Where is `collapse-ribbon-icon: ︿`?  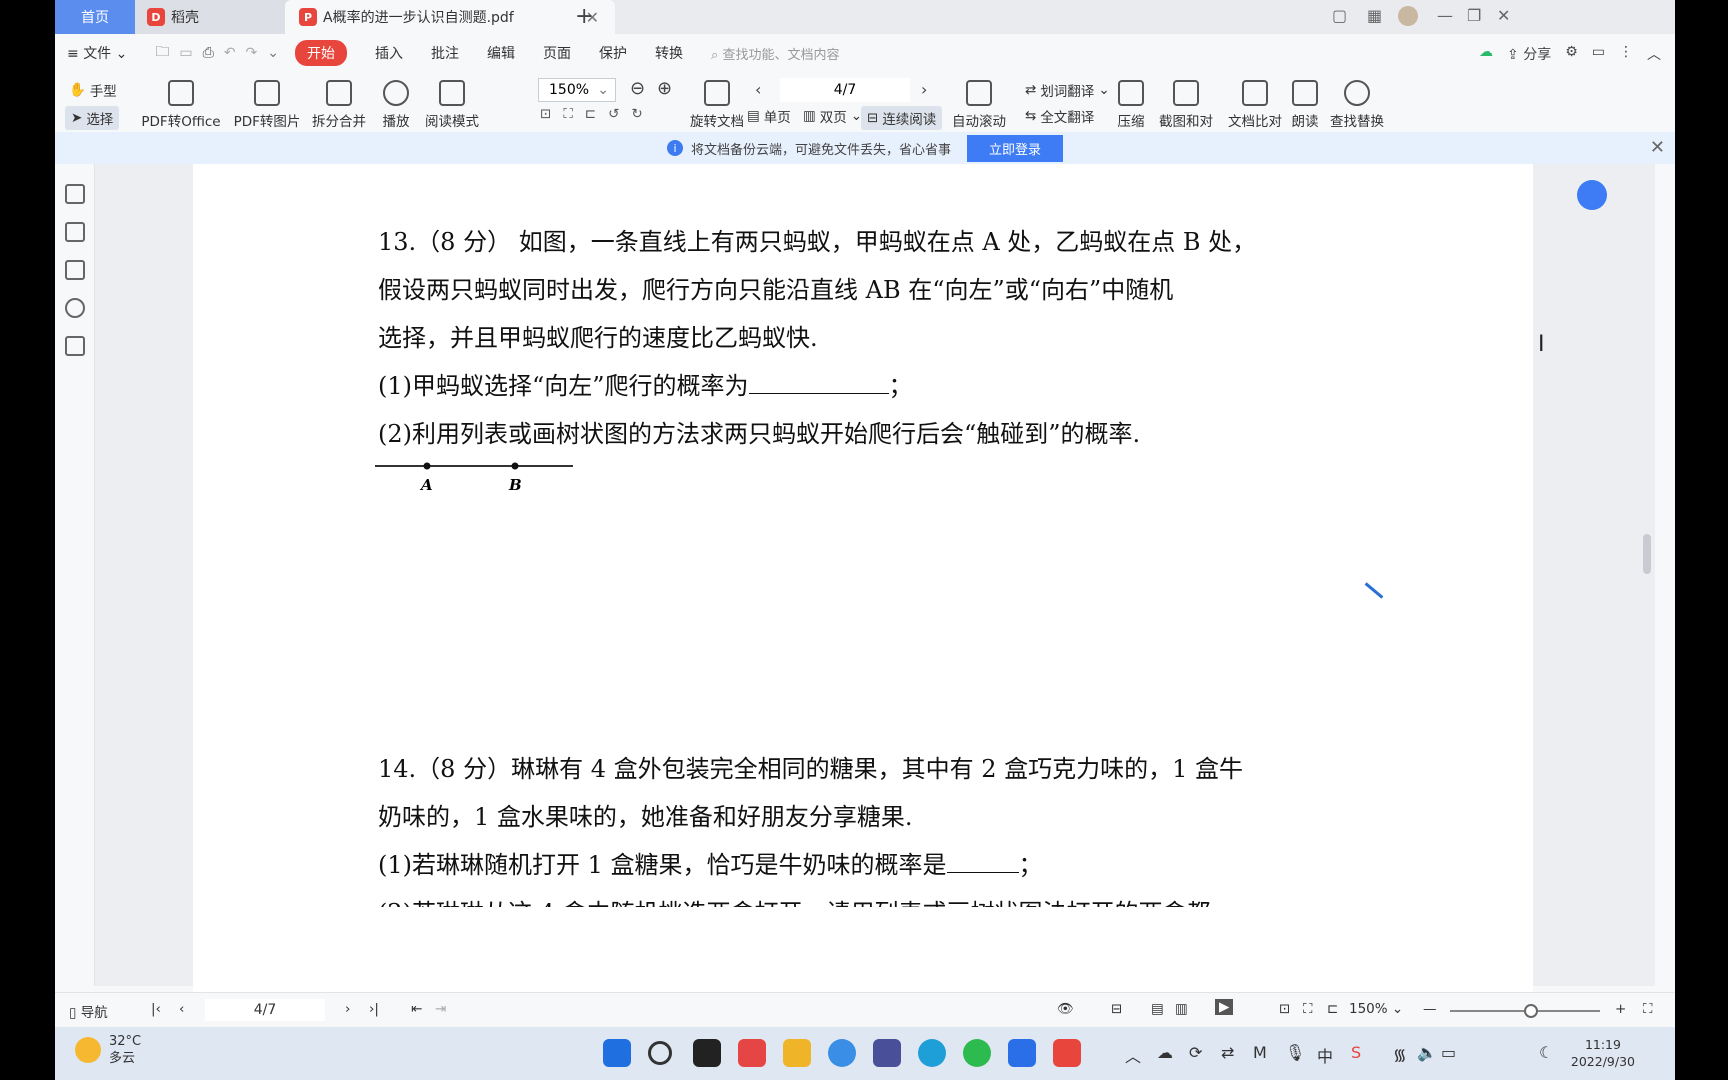
collapse-ribbon-icon: ︿ is located at coordinates (1654, 54).